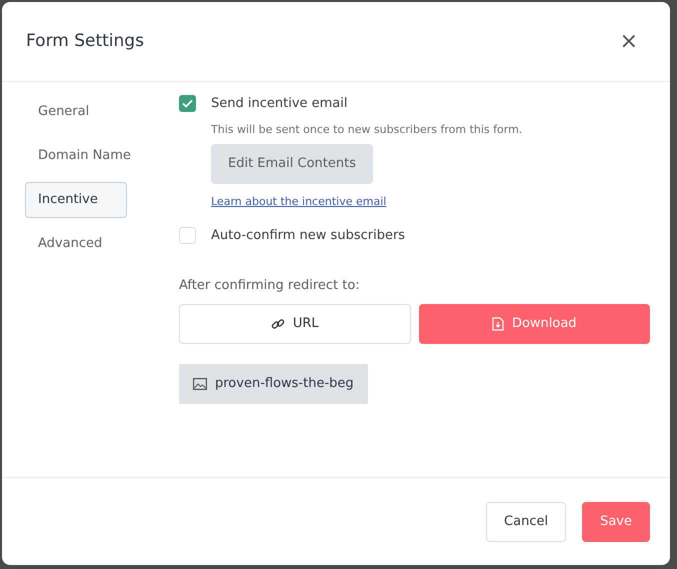 The image size is (677, 569). I want to click on image-icon, so click(200, 384).